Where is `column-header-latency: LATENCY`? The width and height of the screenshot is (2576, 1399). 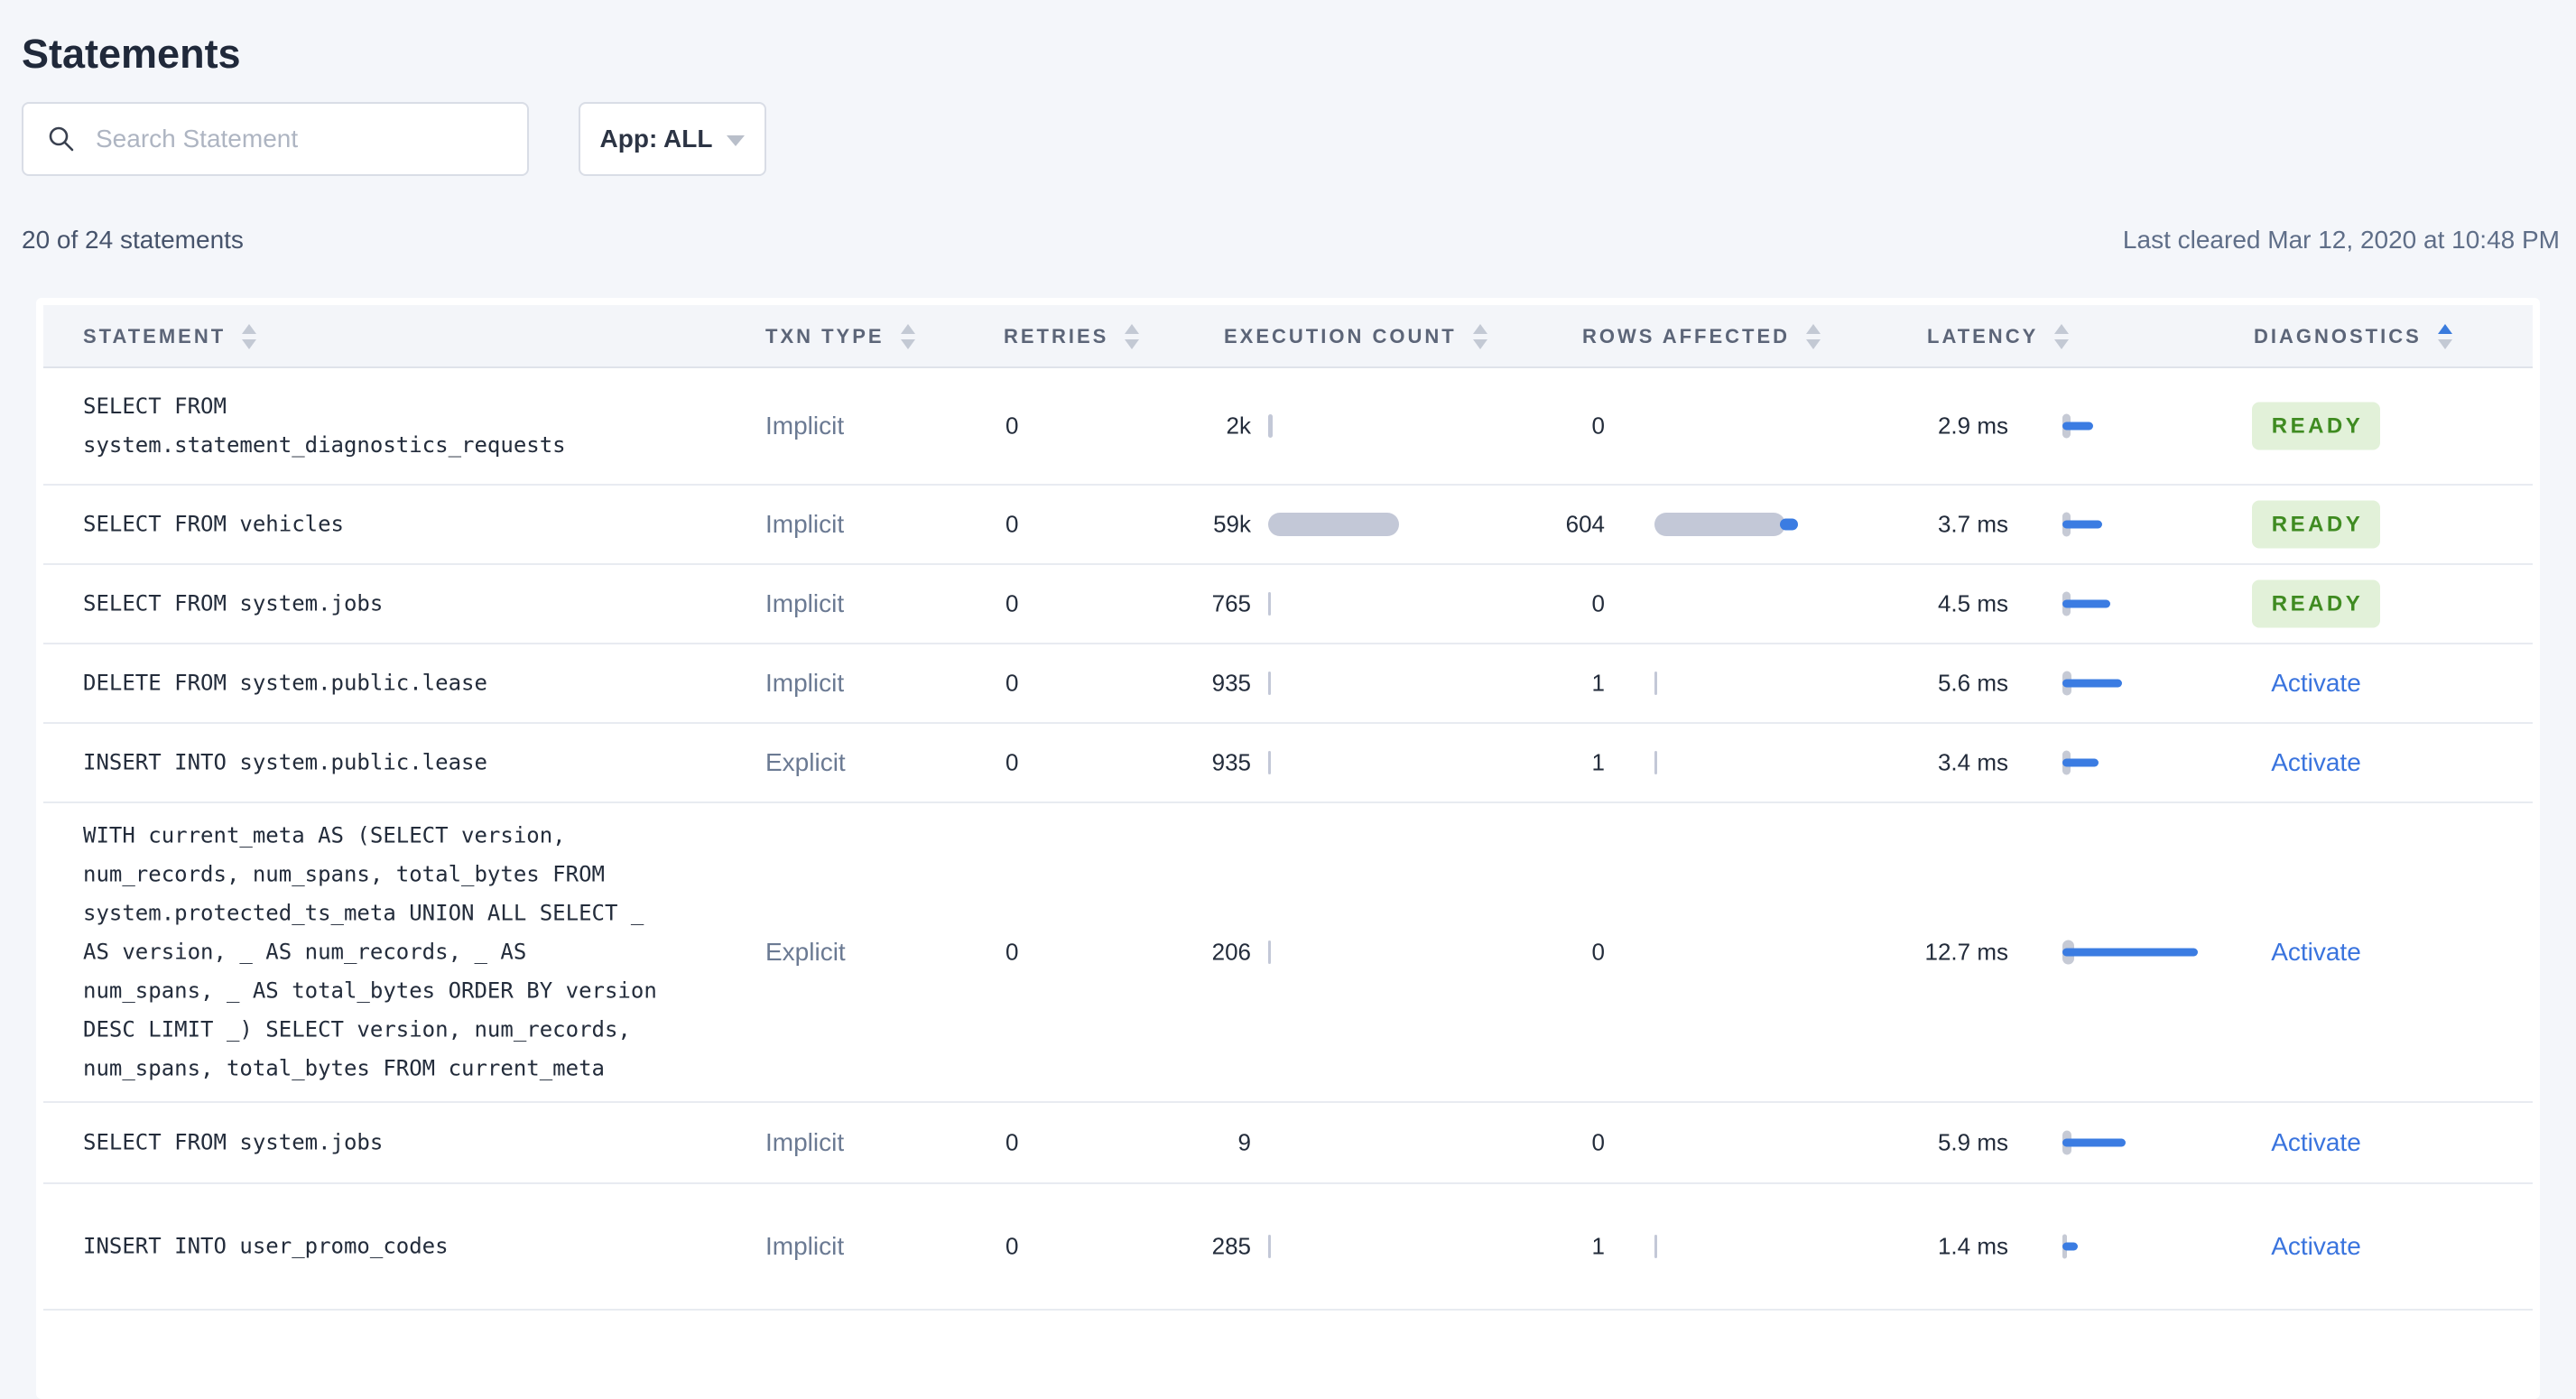
column-header-latency: LATENCY is located at coordinates (1998, 336).